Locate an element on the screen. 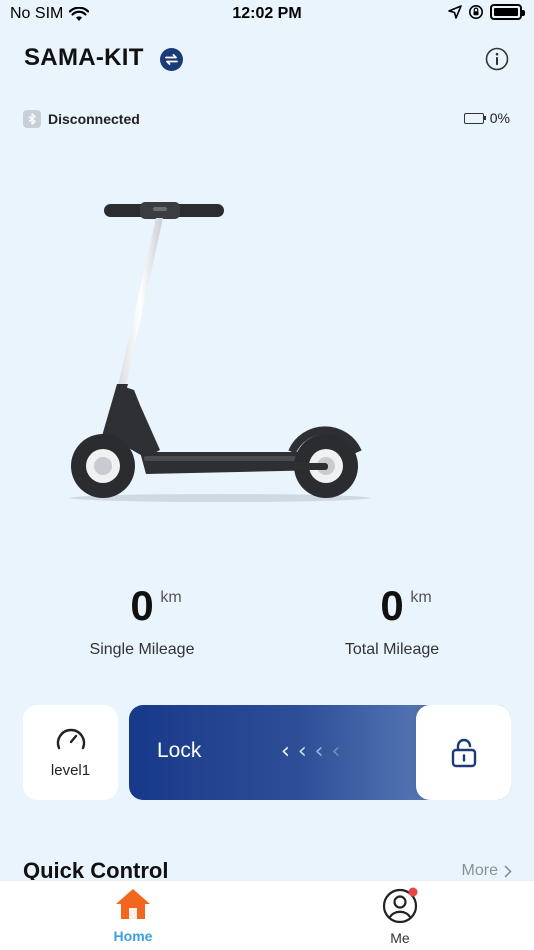  total-mileage: 0 km Total Mileage is located at coordinates (392, 622).